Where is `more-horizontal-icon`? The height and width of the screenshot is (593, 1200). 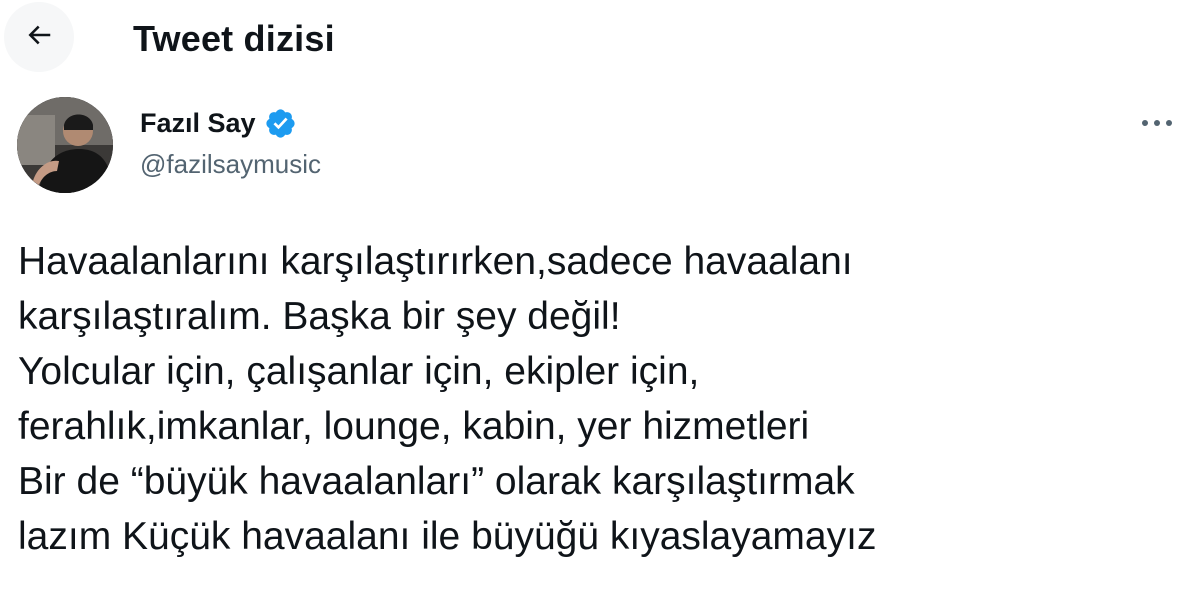 more-horizontal-icon is located at coordinates (1157, 123).